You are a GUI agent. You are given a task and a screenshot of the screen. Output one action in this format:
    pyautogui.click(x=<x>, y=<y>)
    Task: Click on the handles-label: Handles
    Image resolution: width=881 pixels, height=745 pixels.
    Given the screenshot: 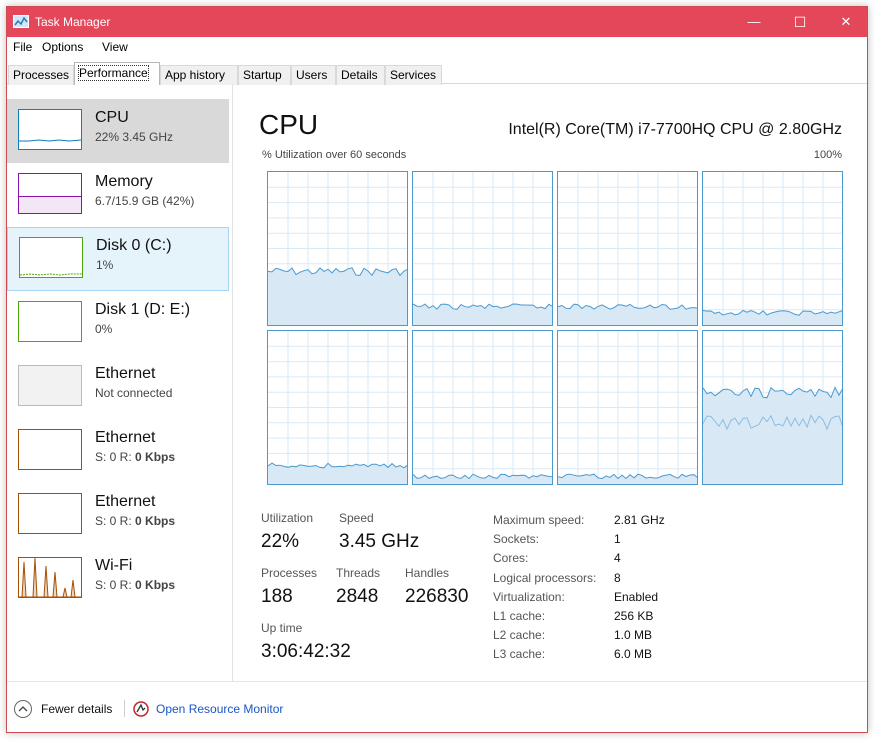 What is the action you would take?
    pyautogui.click(x=427, y=573)
    